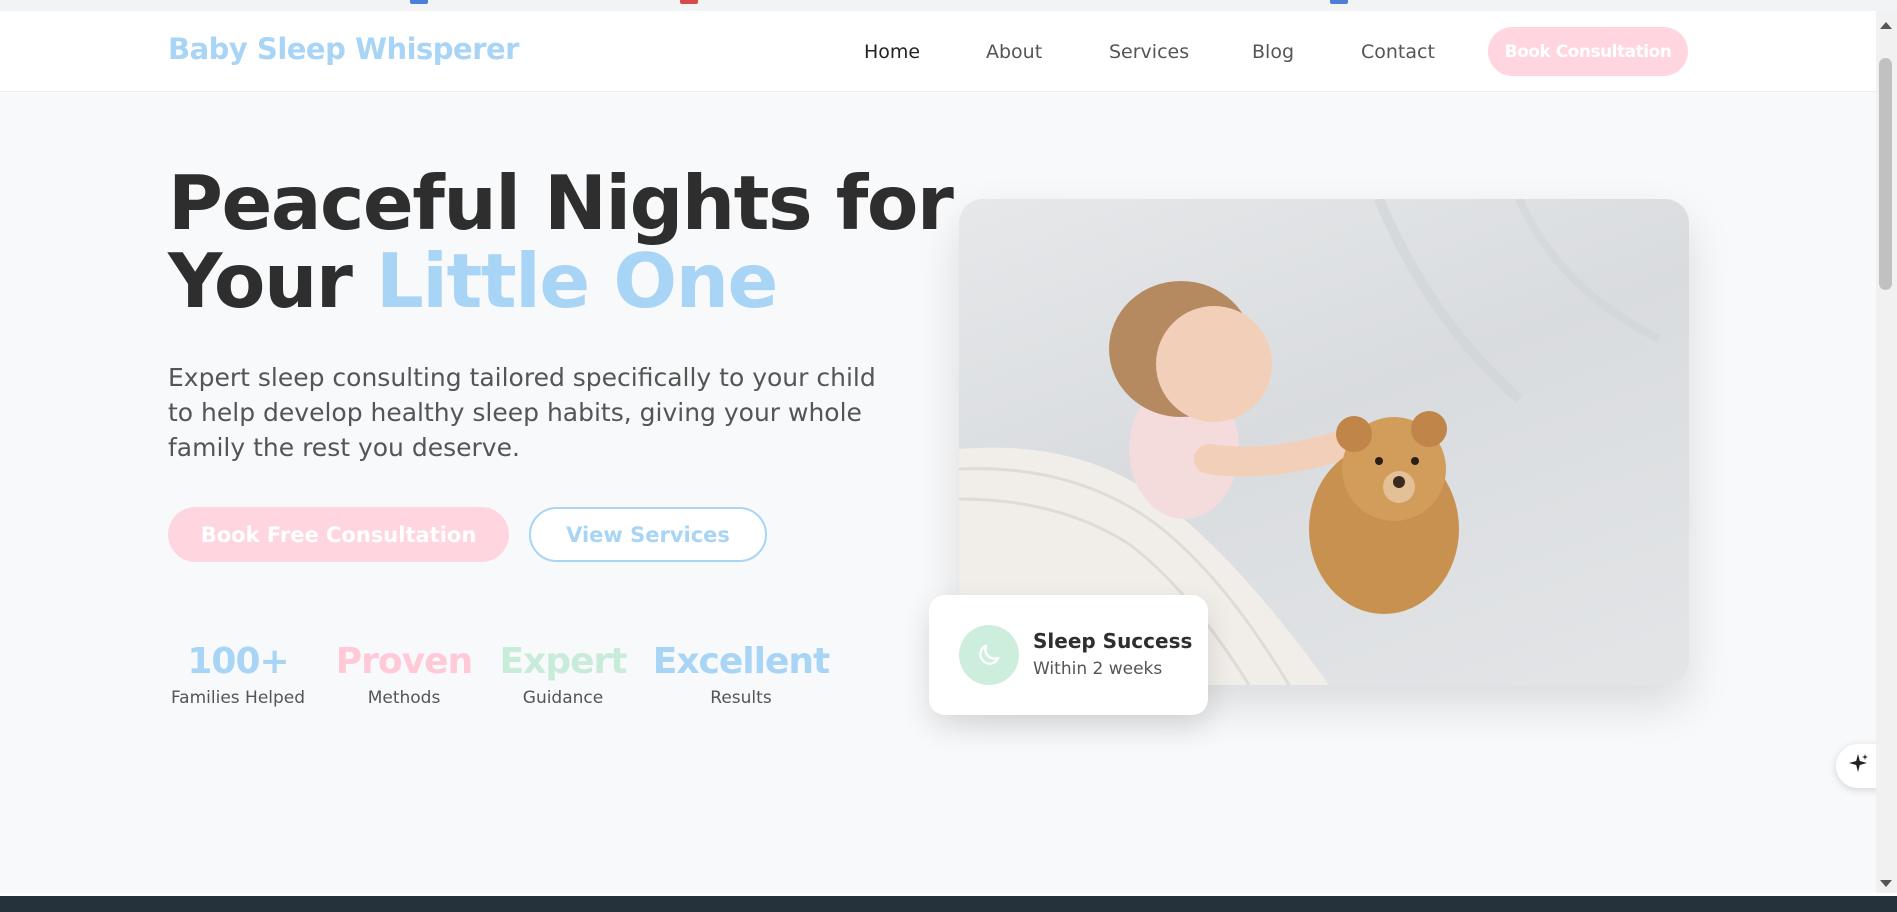 Image resolution: width=1897 pixels, height=912 pixels. What do you see at coordinates (1098, 669) in the screenshot?
I see `success-subtitle: Within 2 weeks` at bounding box center [1098, 669].